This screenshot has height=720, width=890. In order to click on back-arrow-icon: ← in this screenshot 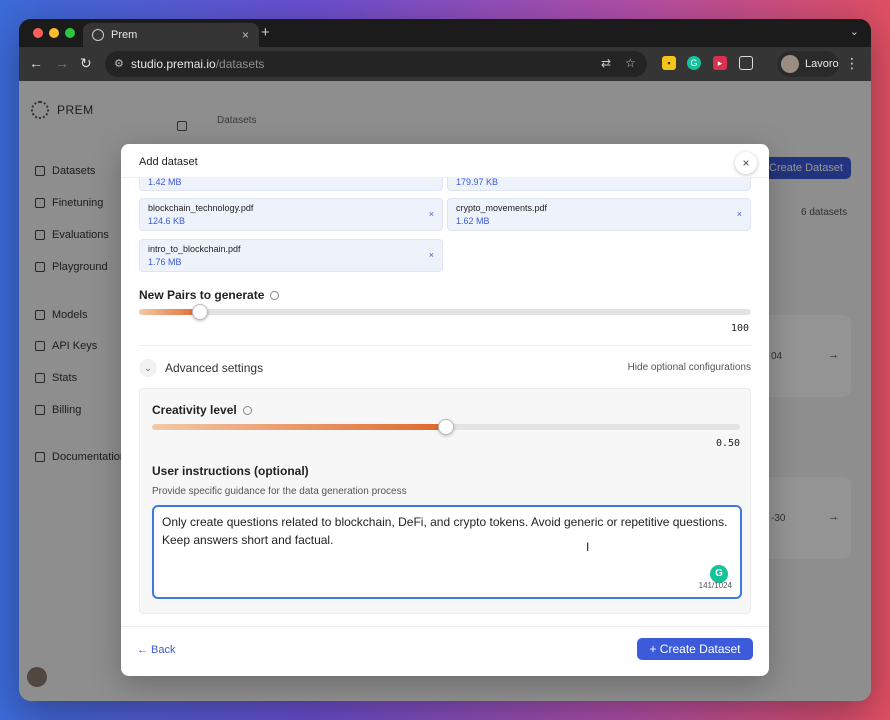, I will do `click(36, 63)`.